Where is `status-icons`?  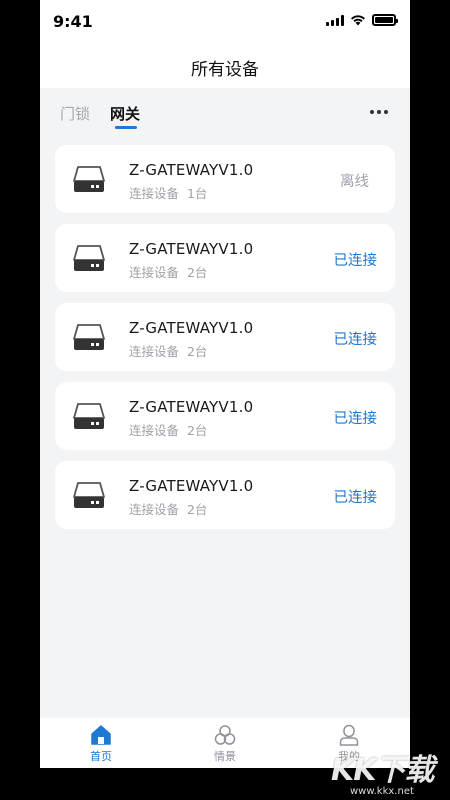 status-icons is located at coordinates (362, 20).